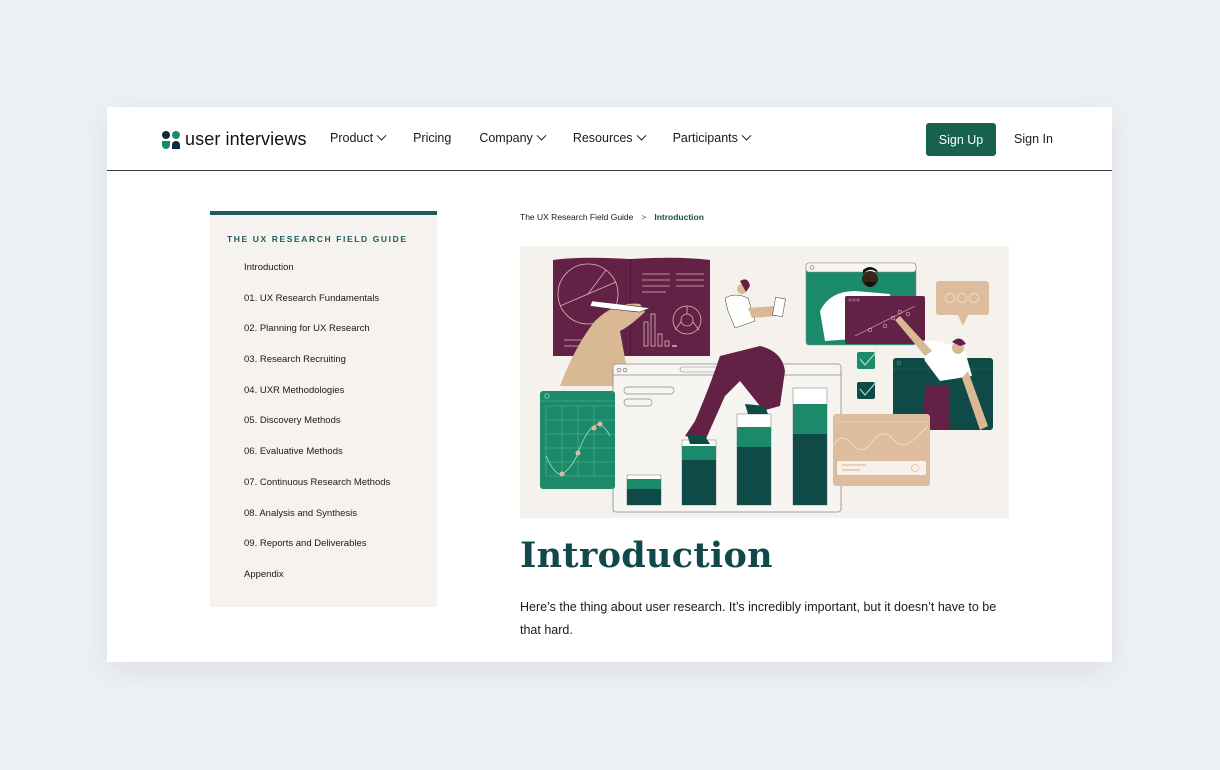 The width and height of the screenshot is (1220, 770). Describe the element at coordinates (246, 139) in the screenshot. I see `logo-text: user interviews` at that location.